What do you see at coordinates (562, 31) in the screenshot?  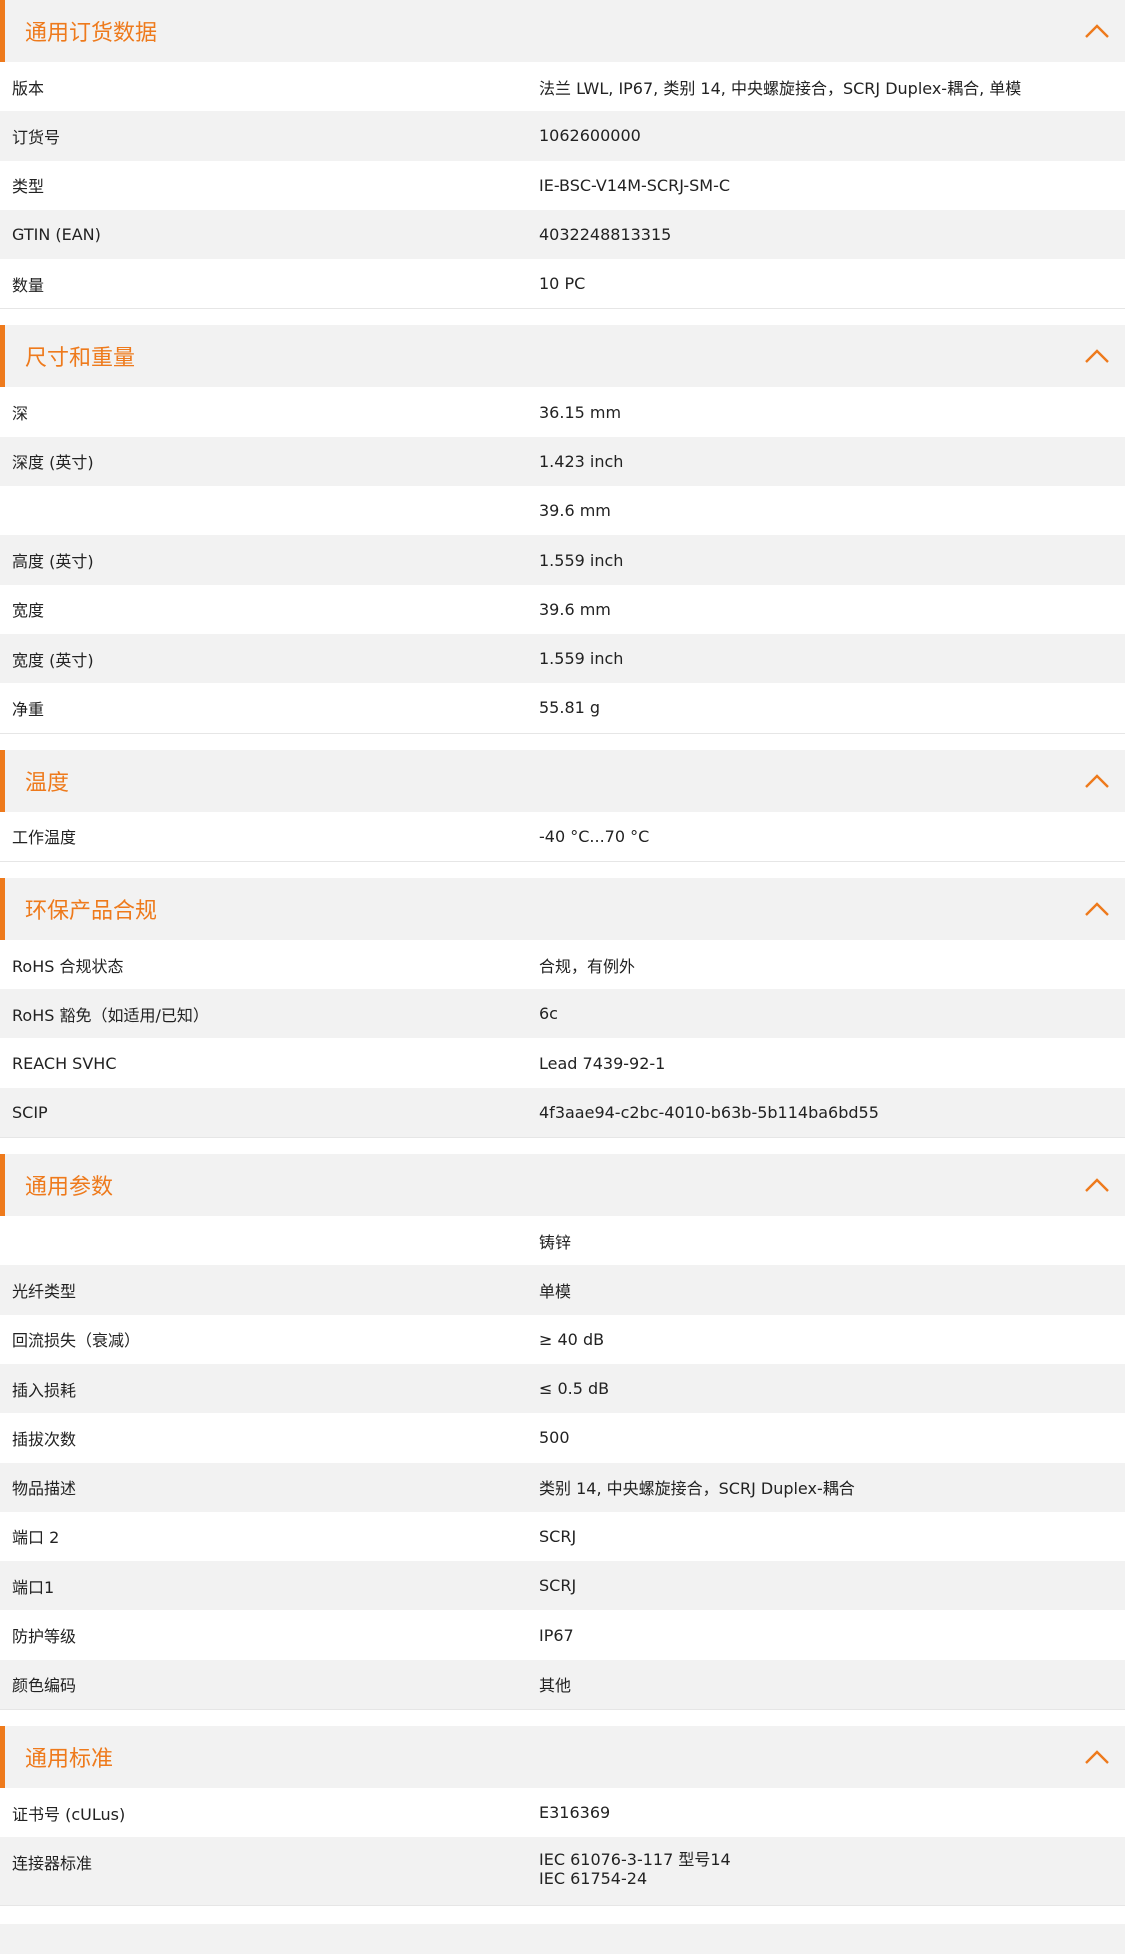 I see `section-header: 通用订货数据` at bounding box center [562, 31].